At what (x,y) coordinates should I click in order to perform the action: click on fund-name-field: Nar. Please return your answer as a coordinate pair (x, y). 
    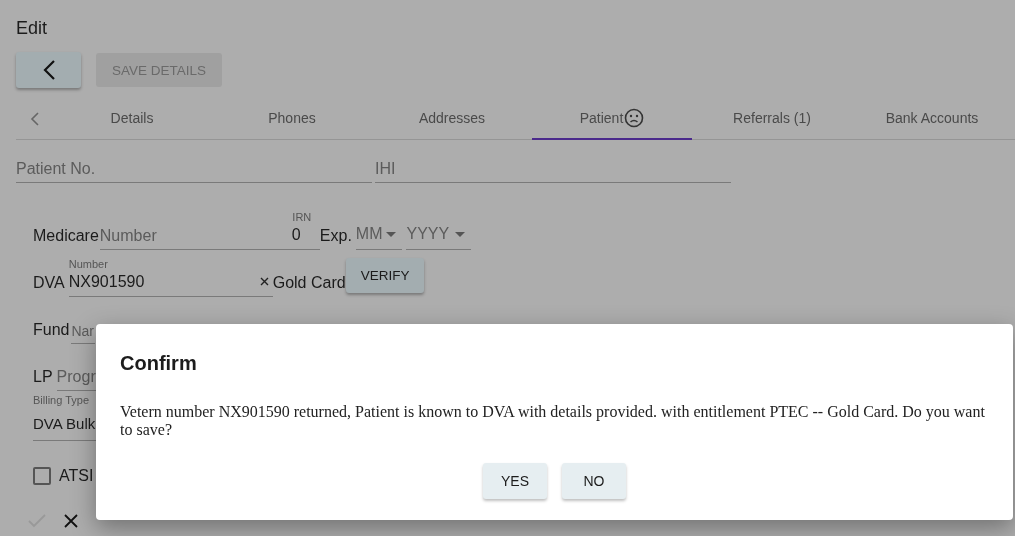
    Looking at the image, I should click on (83, 331).